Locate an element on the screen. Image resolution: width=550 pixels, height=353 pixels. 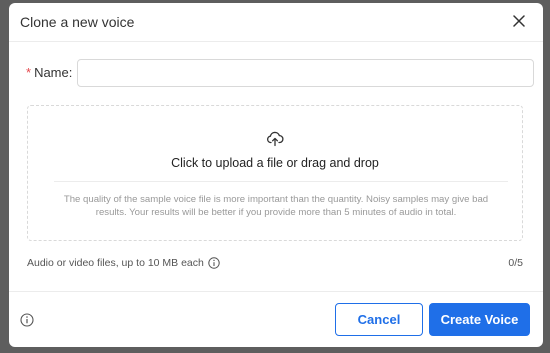
create-voice-button: Create Voice is located at coordinates (479, 319).